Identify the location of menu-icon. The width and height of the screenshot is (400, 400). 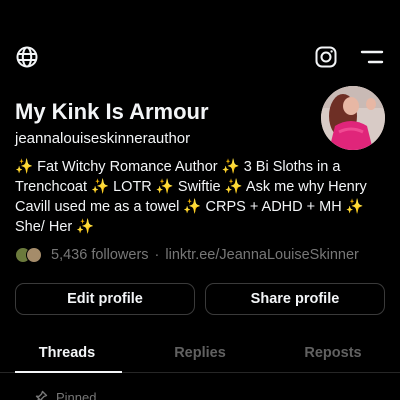
(372, 57).